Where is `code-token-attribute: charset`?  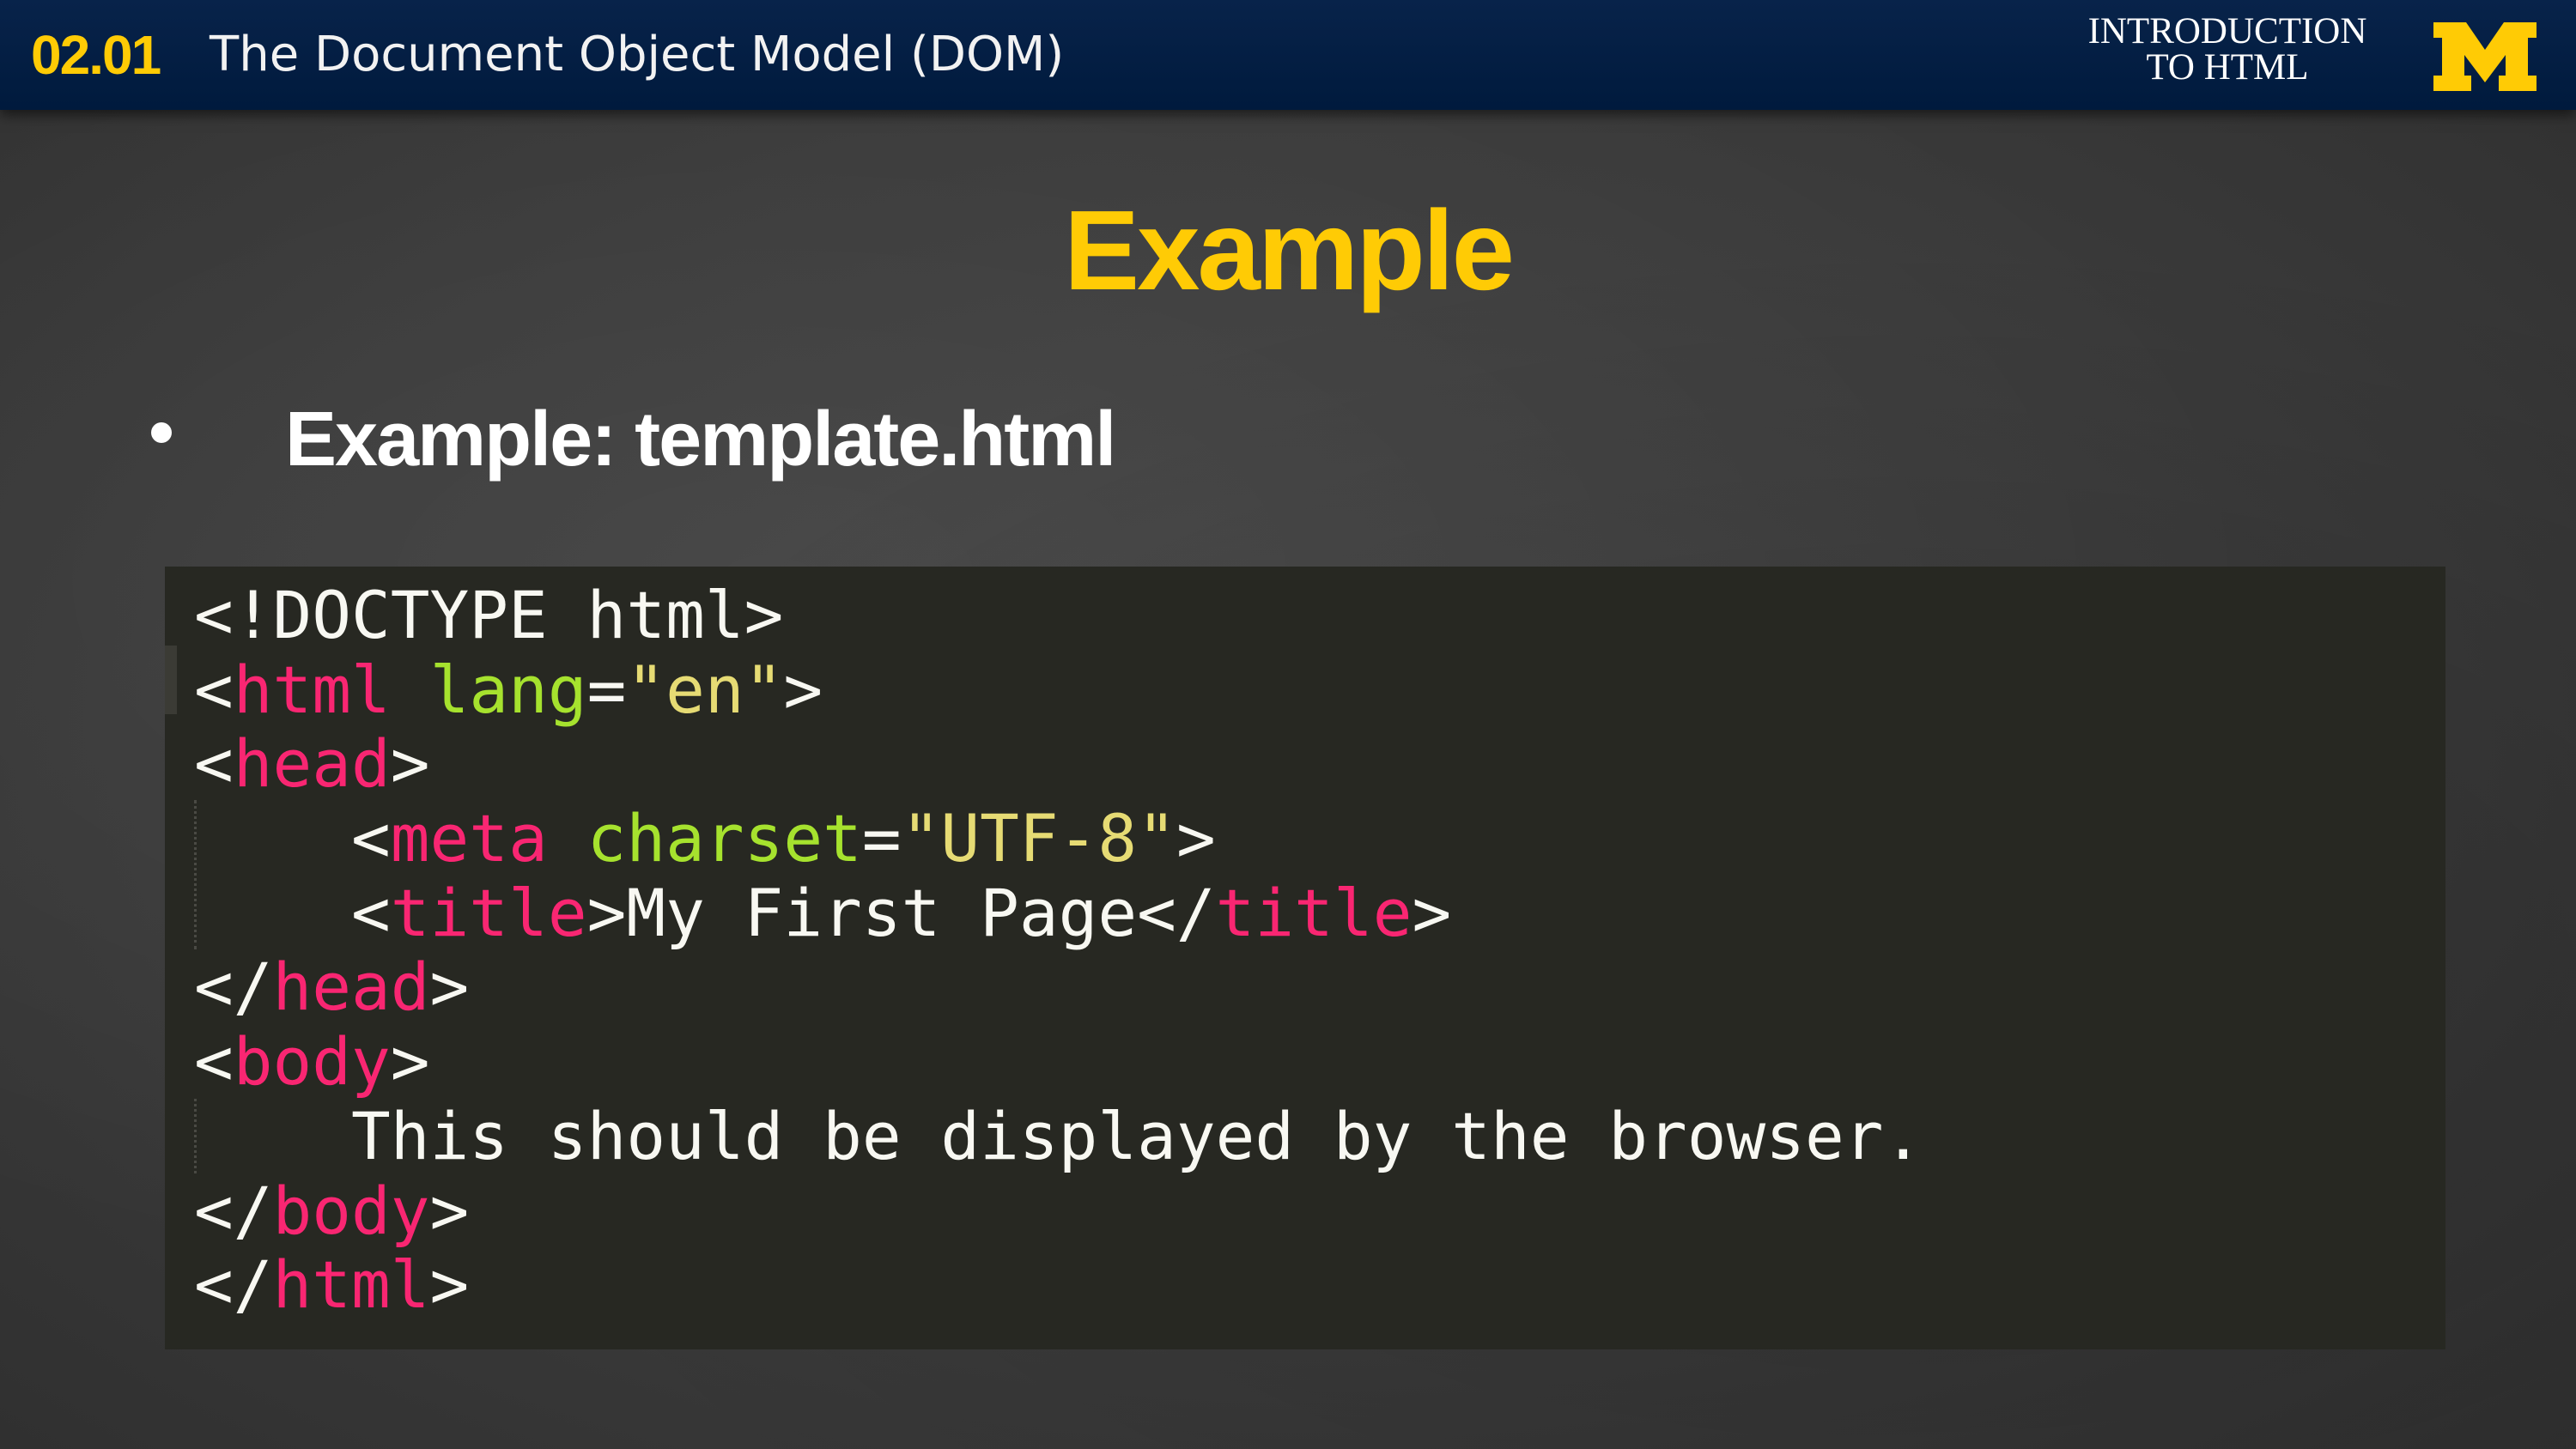
code-token-attribute: charset is located at coordinates (724, 838).